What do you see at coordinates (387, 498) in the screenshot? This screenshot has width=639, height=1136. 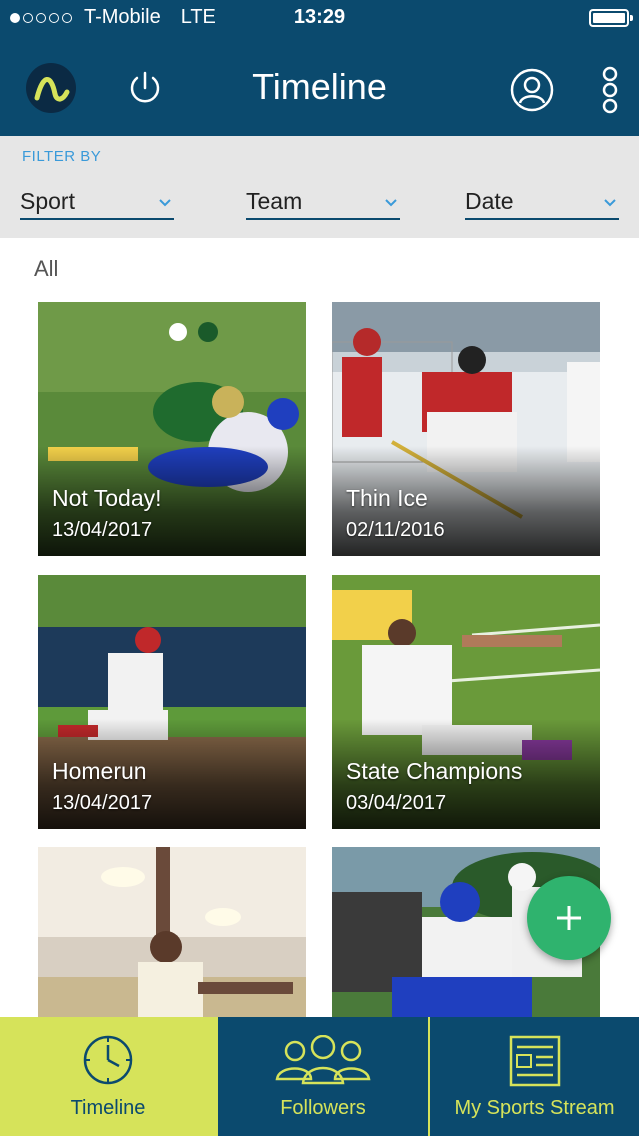 I see `card-title: Thin Ice` at bounding box center [387, 498].